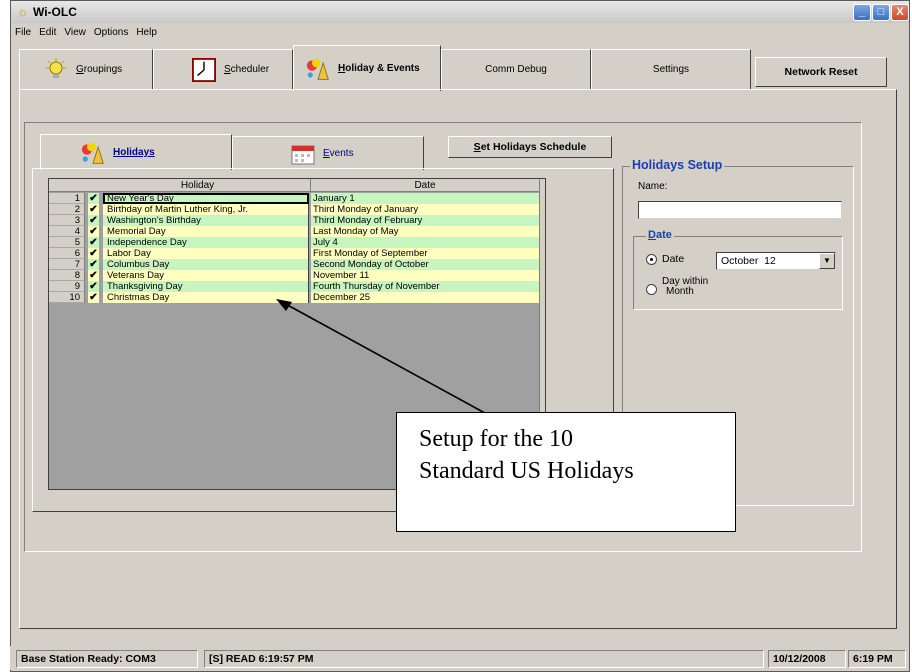  Describe the element at coordinates (566, 472) in the screenshot. I see `annotation-callout: Setup for the 10 Standard US Holidays` at that location.